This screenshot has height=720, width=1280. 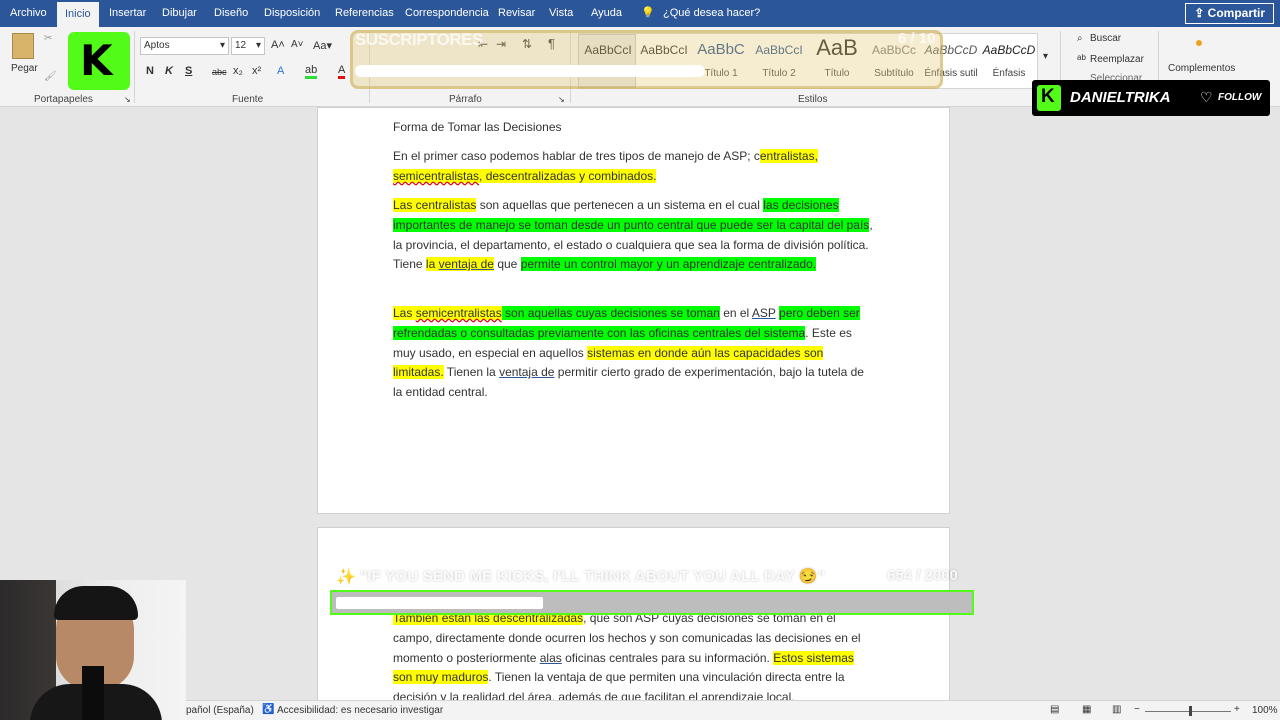 What do you see at coordinates (1239, 97) in the screenshot?
I see `follow-button: FOLLOW` at bounding box center [1239, 97].